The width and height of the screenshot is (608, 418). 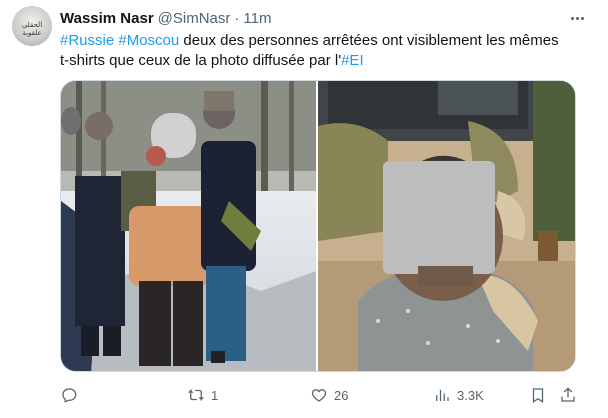 What do you see at coordinates (215, 395) in the screenshot?
I see `retweet-count: 1` at bounding box center [215, 395].